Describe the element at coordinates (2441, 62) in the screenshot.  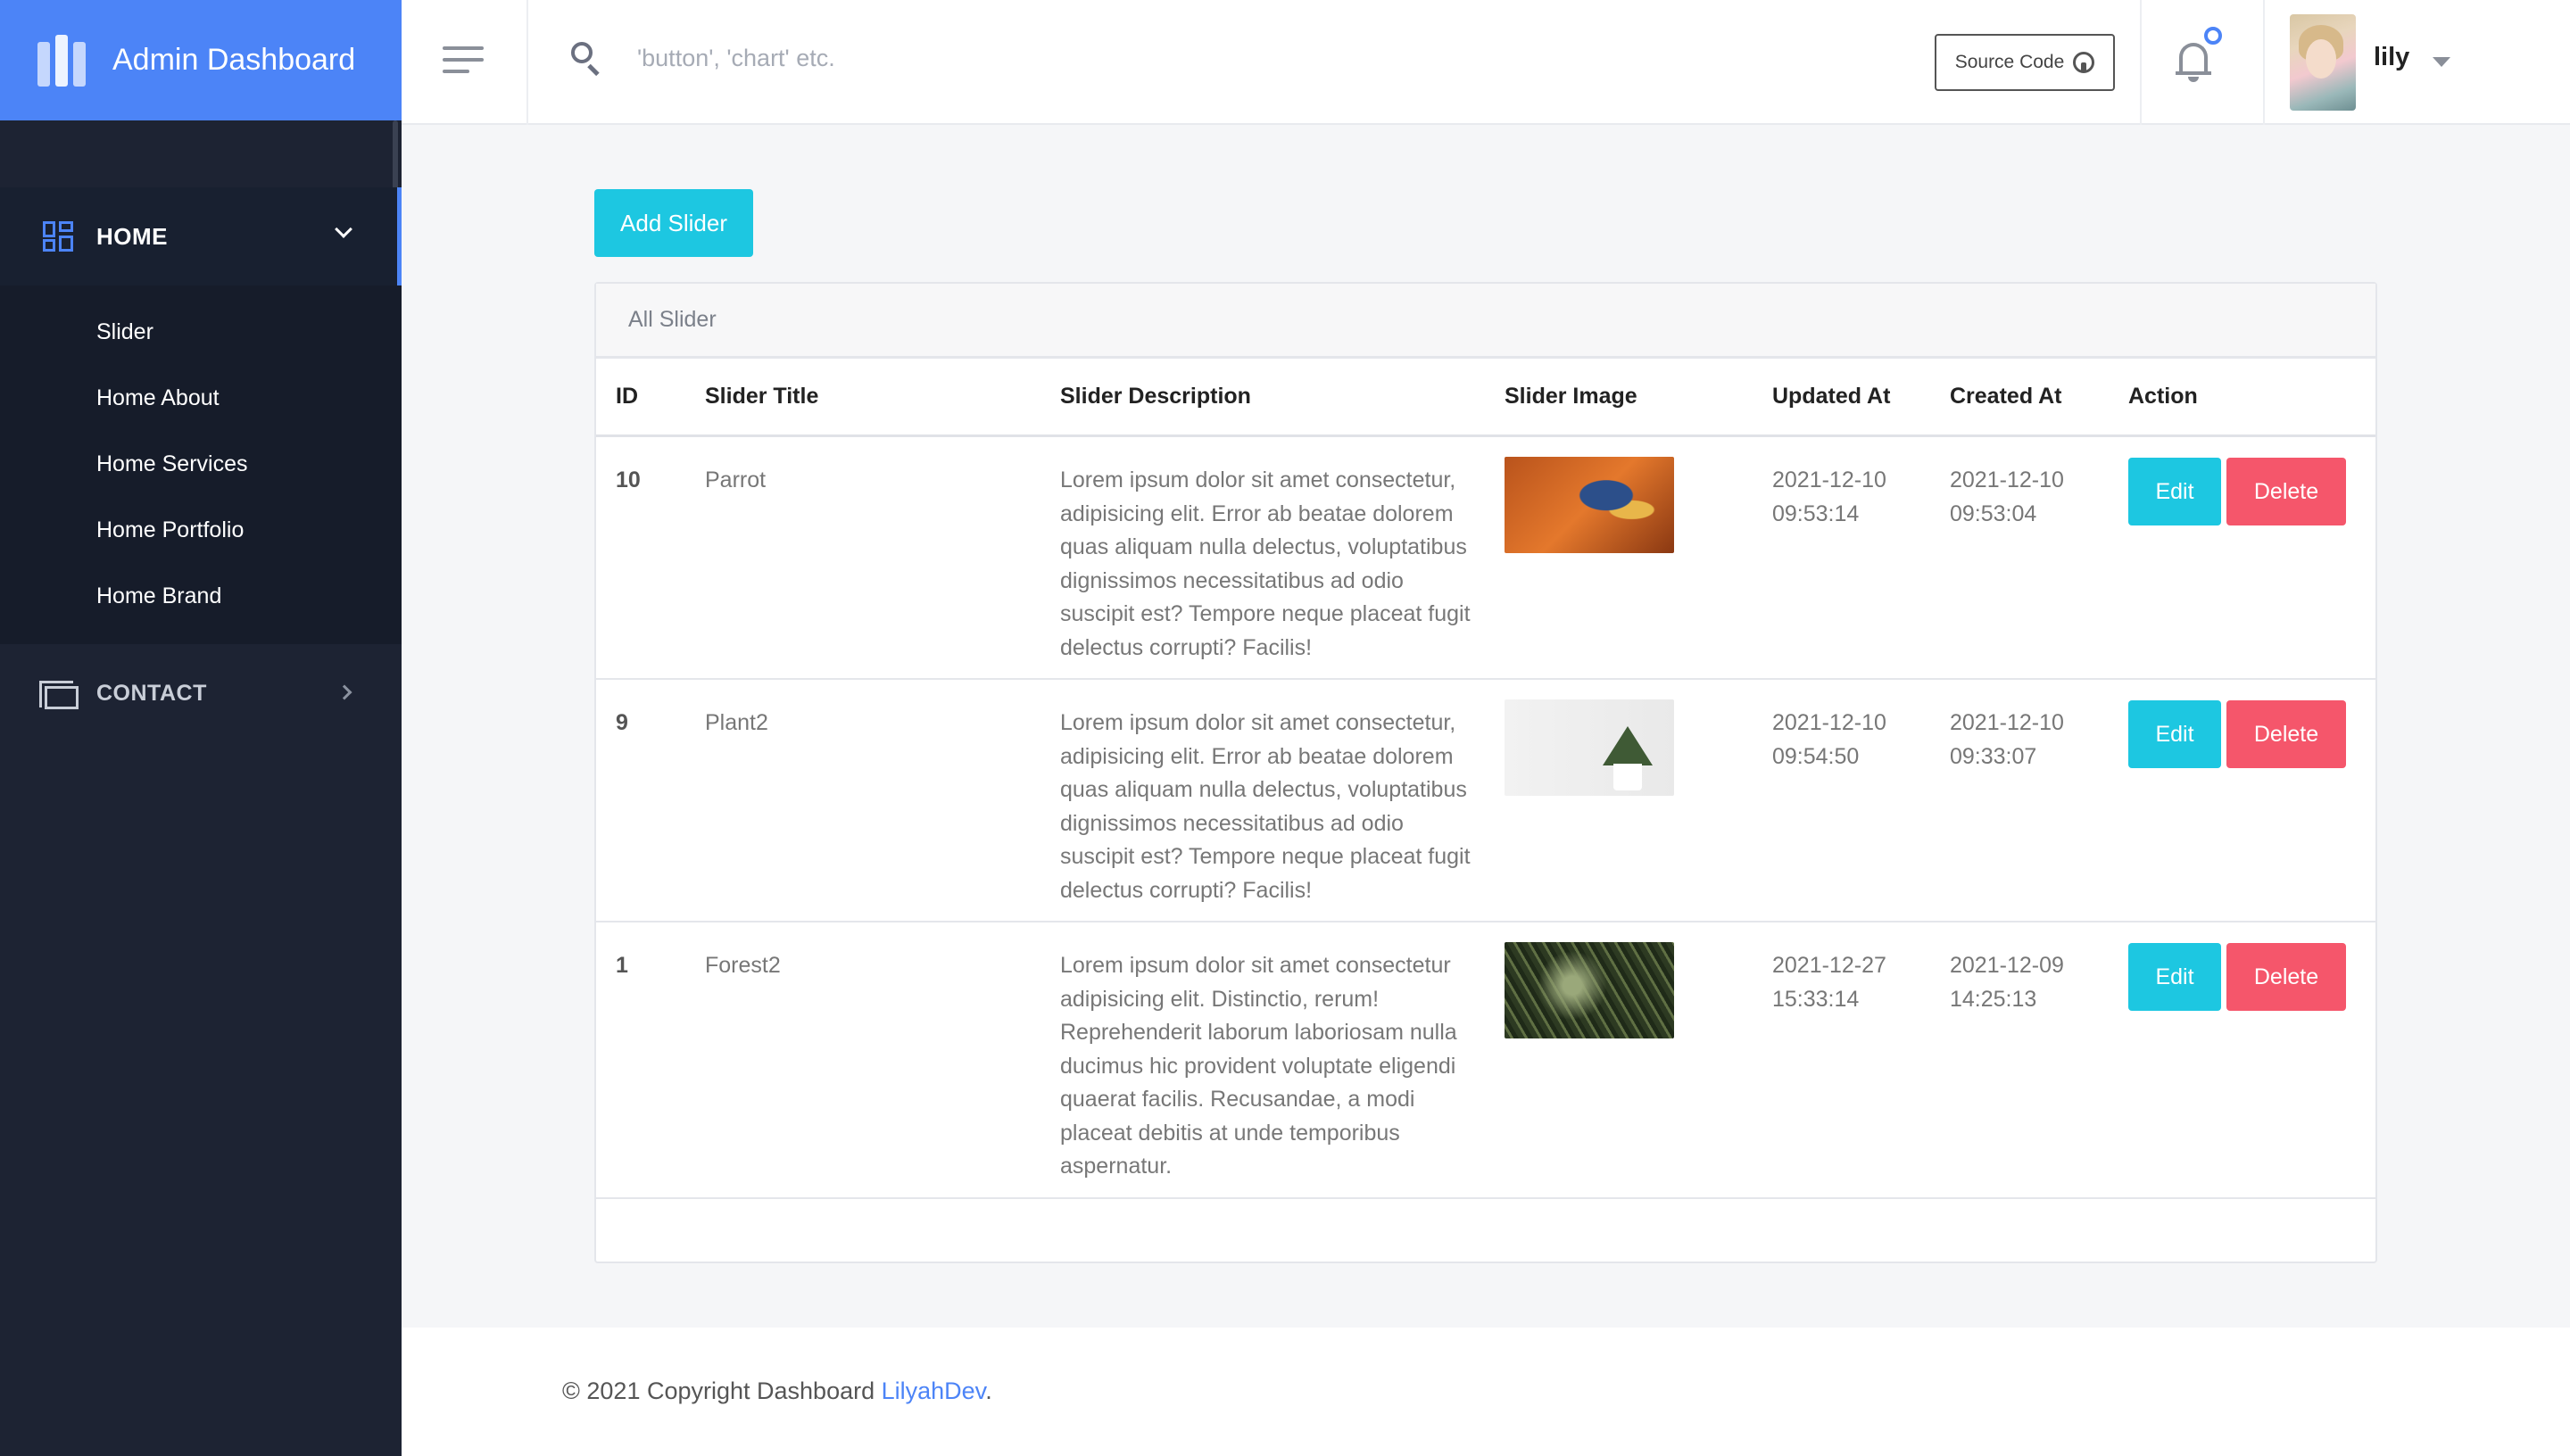
I see `caret-down-icon` at that location.